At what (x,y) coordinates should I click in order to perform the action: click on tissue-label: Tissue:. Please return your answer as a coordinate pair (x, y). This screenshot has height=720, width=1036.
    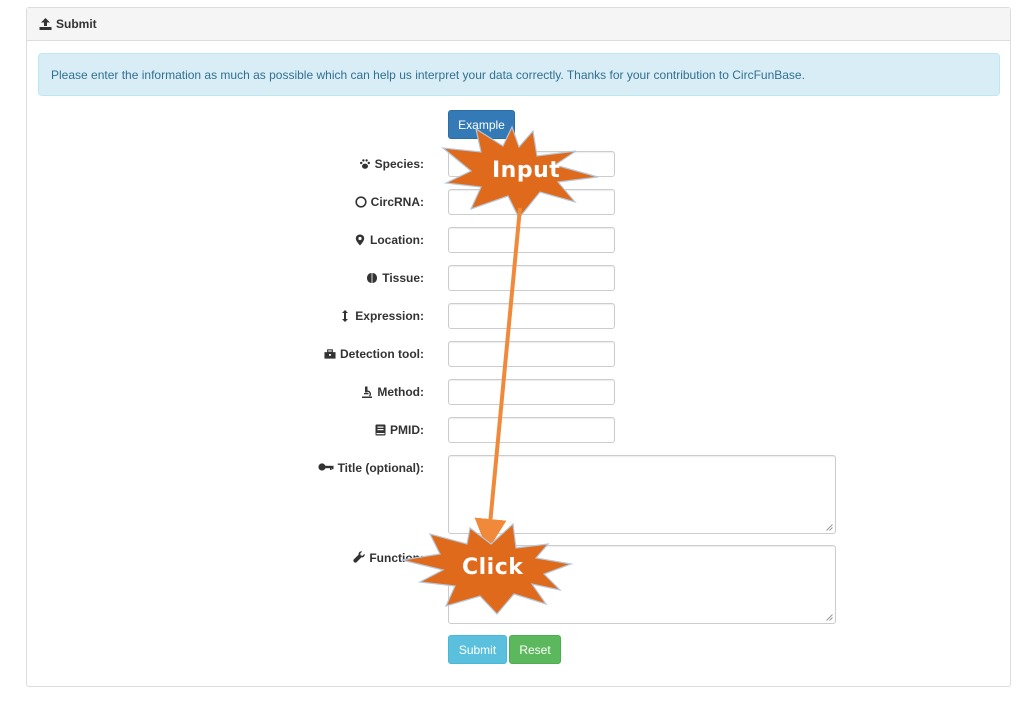
    Looking at the image, I should click on (395, 278).